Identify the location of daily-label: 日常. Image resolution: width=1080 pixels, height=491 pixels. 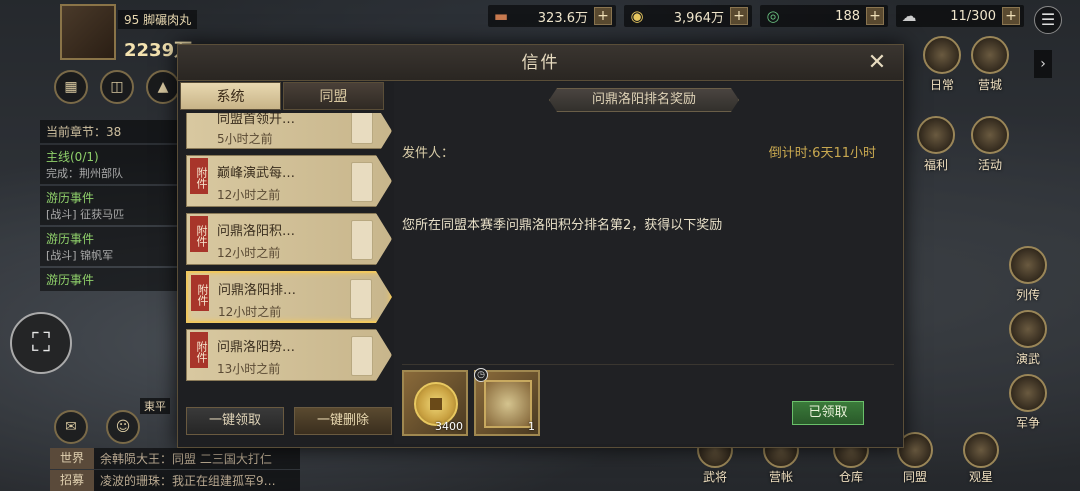
(941, 85).